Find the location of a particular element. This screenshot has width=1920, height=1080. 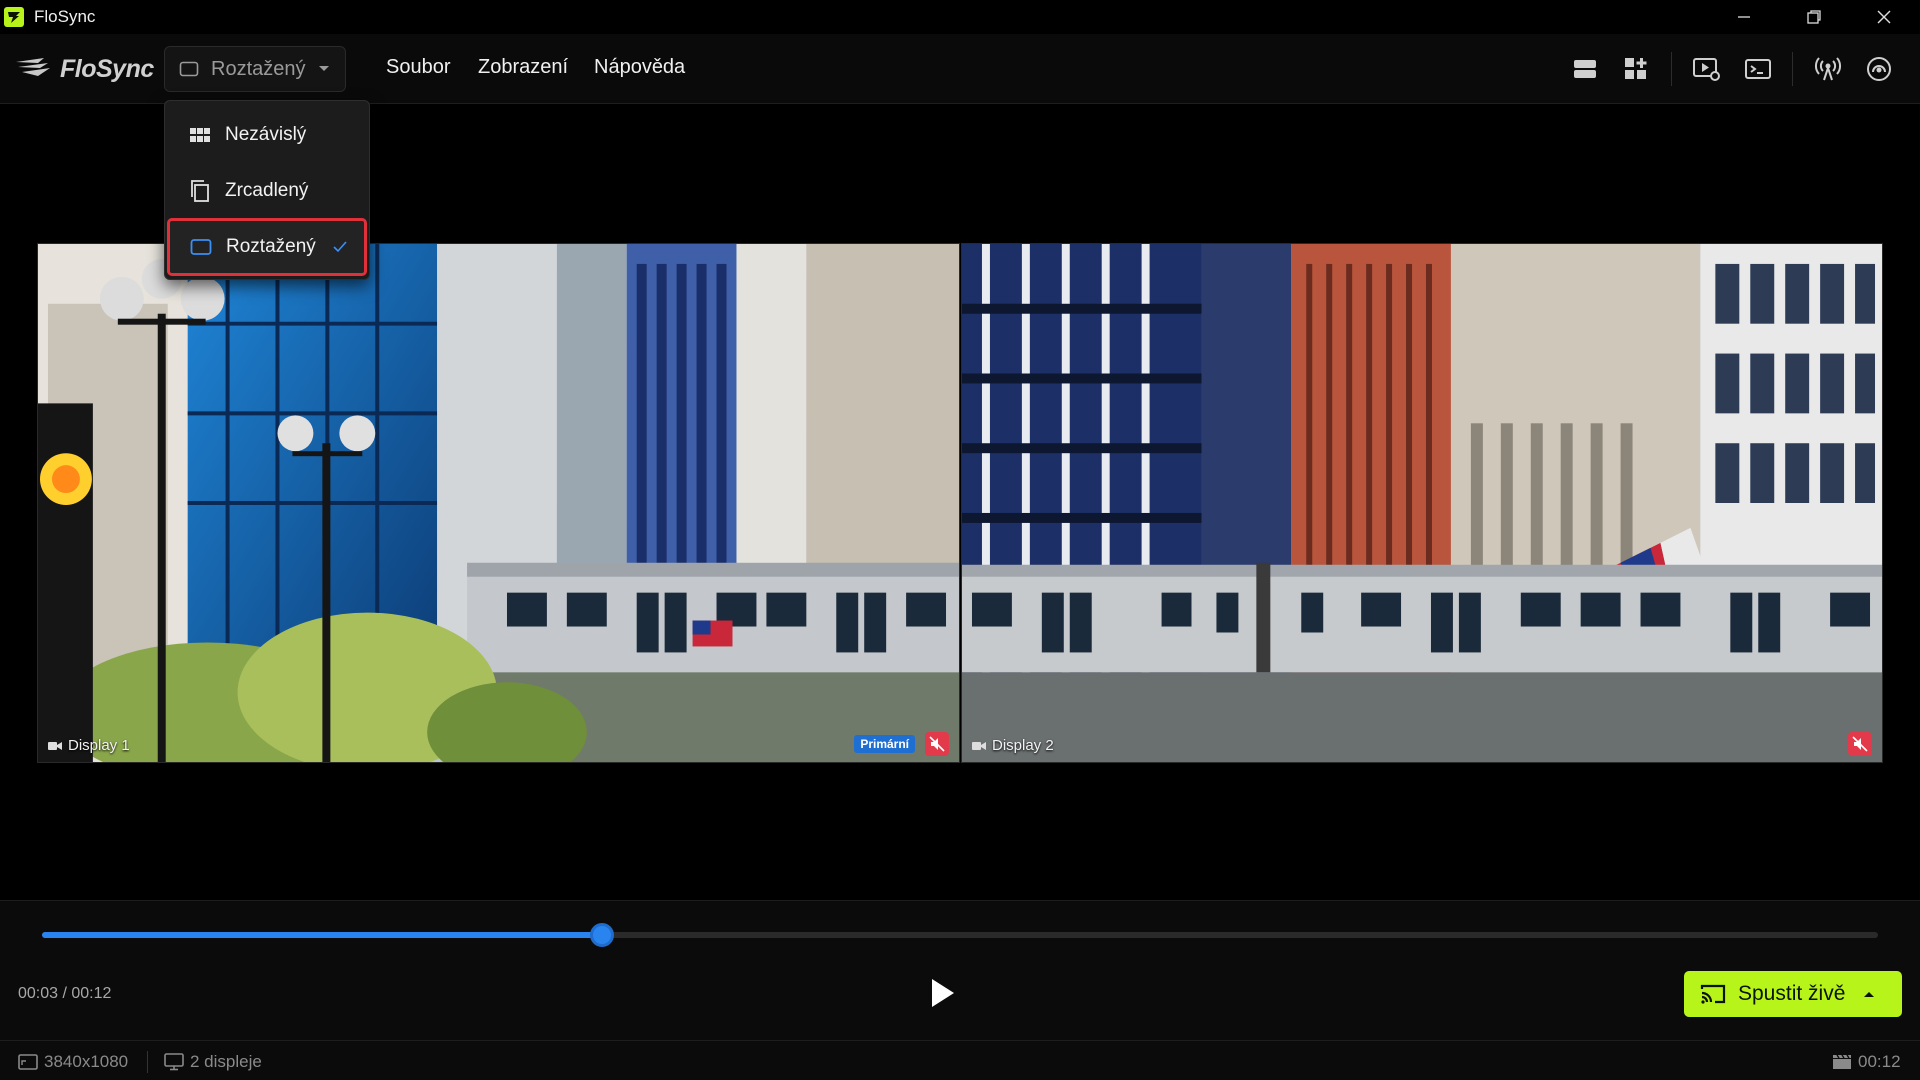

mode-option-stretched: Roztažený is located at coordinates (267, 247).